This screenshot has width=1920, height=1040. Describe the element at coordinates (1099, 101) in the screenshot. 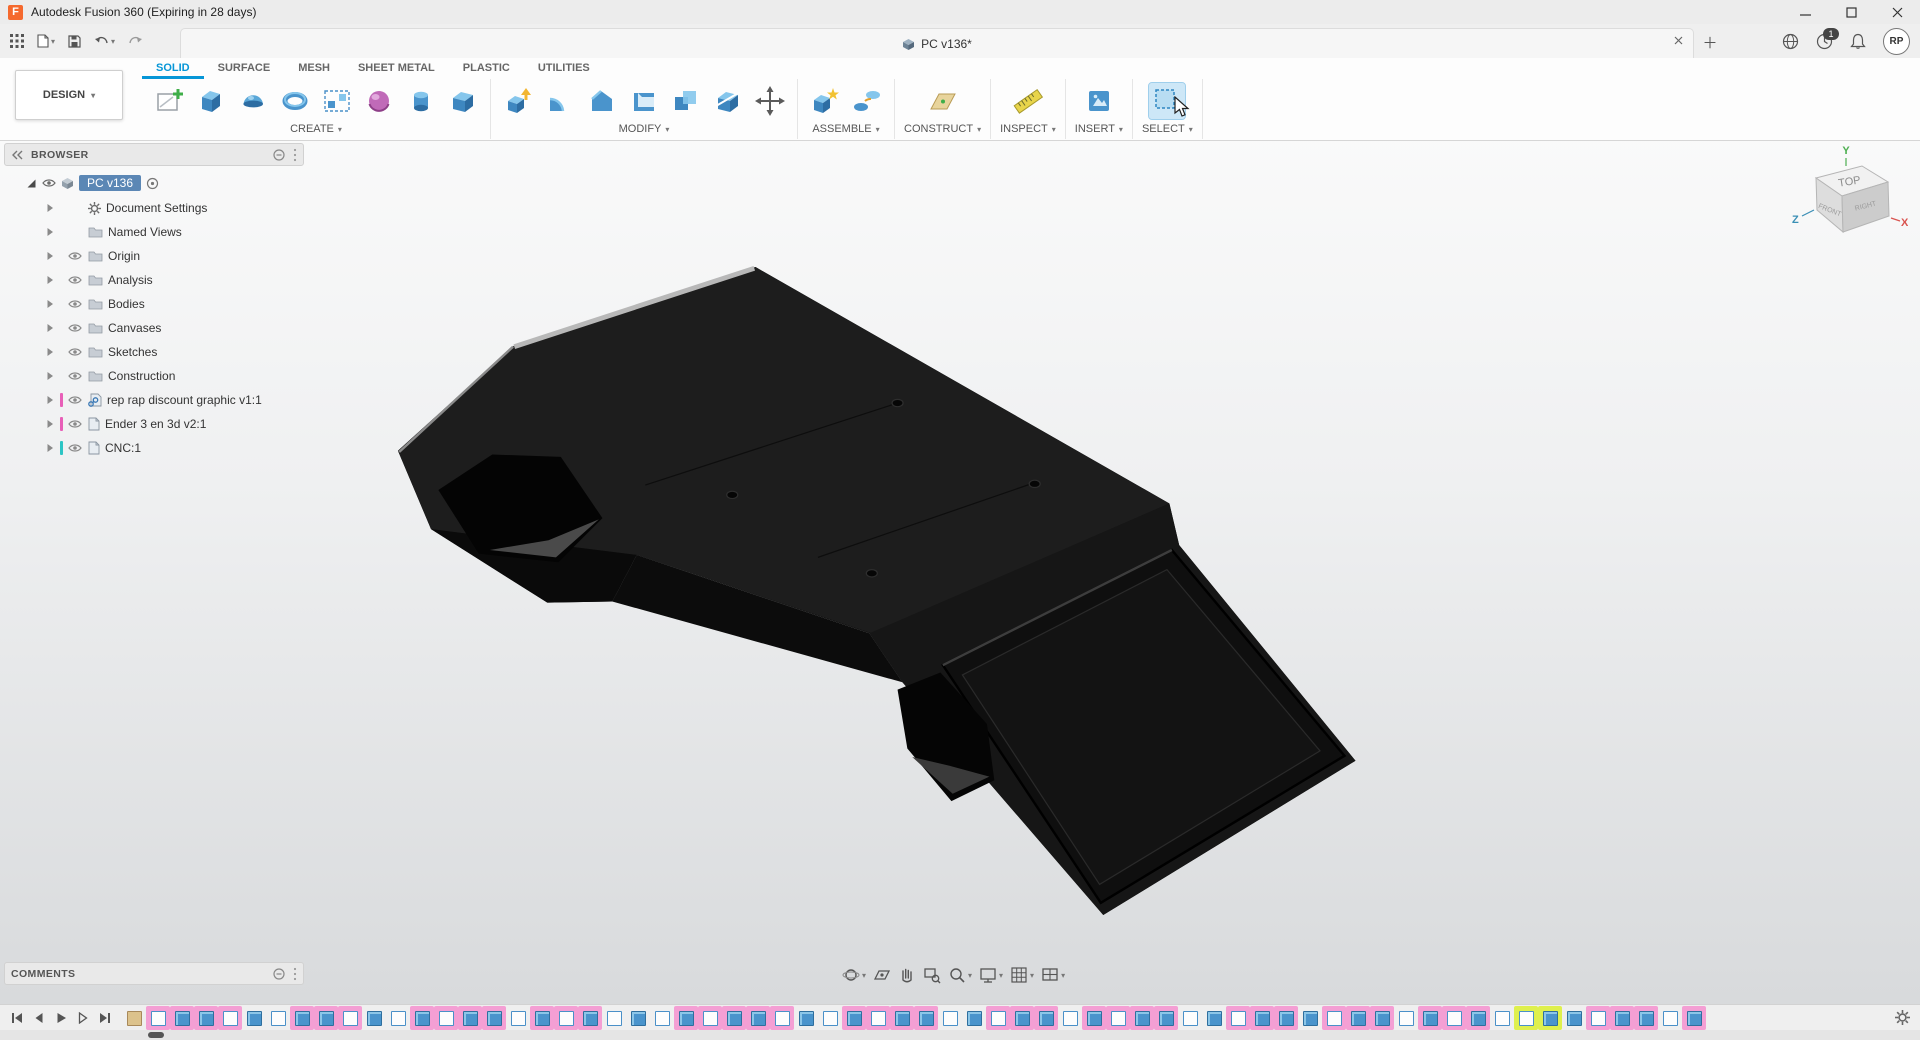

I see `insert-button` at that location.